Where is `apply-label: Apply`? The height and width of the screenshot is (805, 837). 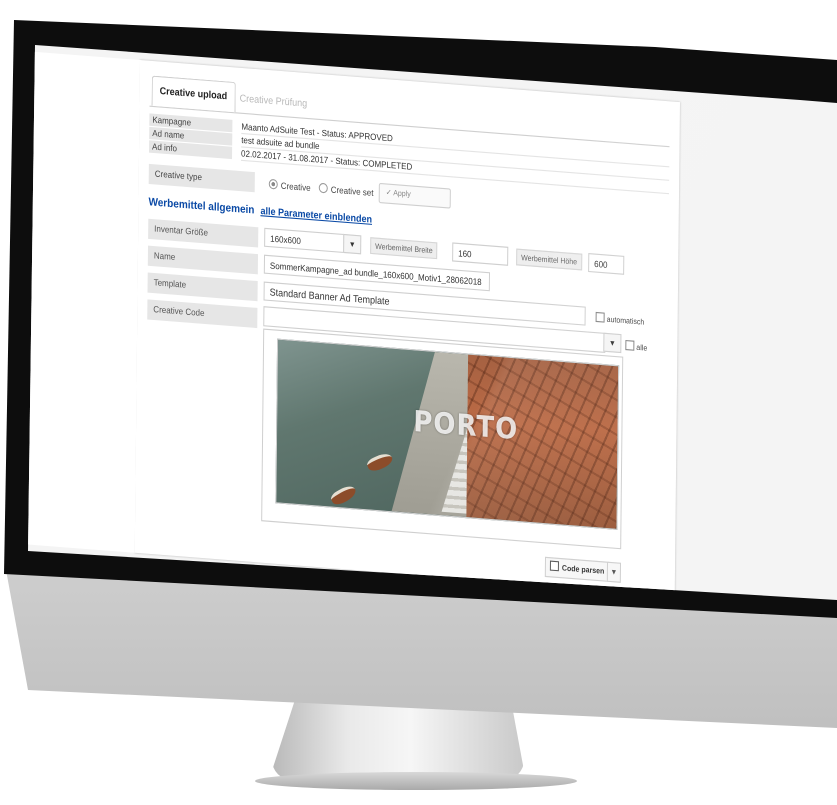 apply-label: Apply is located at coordinates (402, 194).